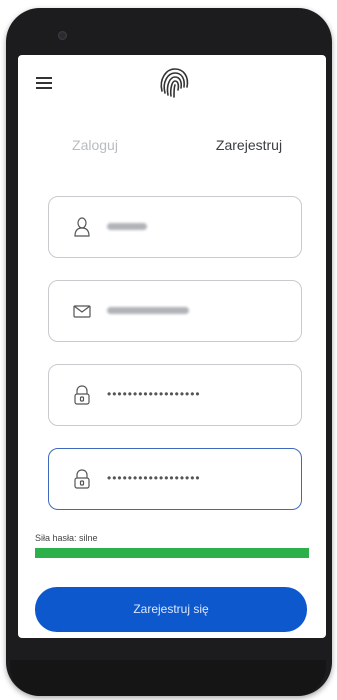  I want to click on email-value-obscured, so click(148, 310).